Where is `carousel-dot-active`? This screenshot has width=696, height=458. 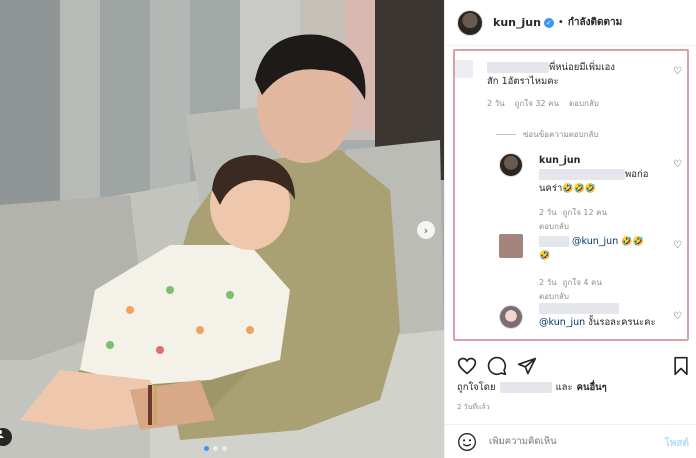
carousel-dot-active is located at coordinates (206, 448).